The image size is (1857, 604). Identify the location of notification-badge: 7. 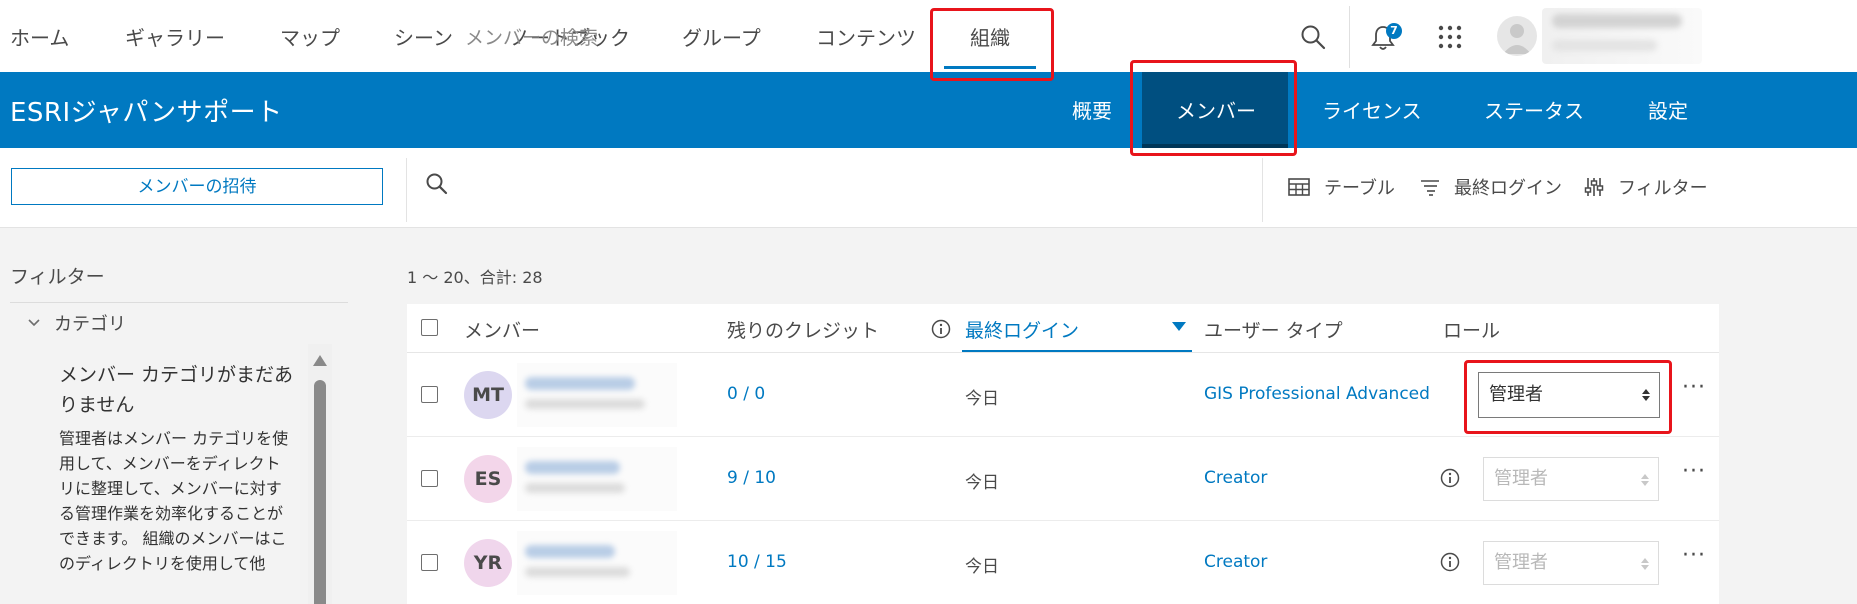
(1394, 31).